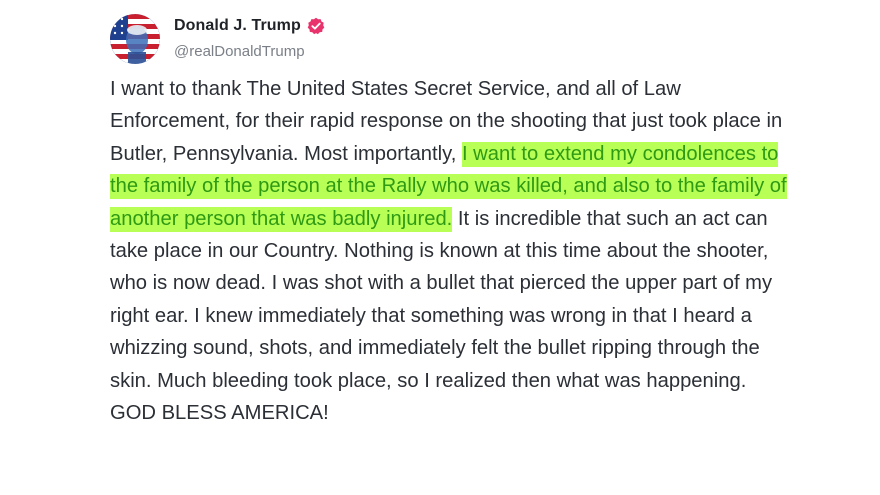 This screenshot has height=495, width=880. I want to click on verified-badge-icon, so click(316, 26).